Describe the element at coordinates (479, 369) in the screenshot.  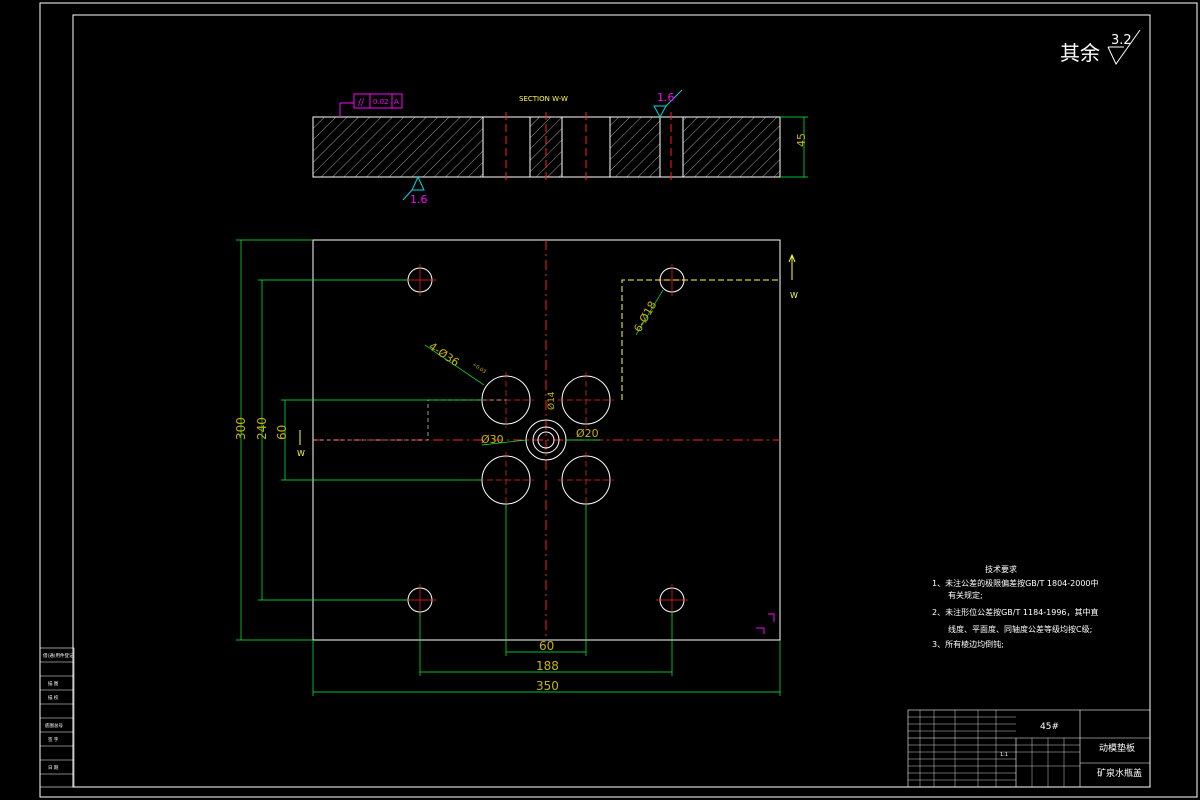
I see `plan-callouts-holes-36-tol-upper-text: +0.03` at that location.